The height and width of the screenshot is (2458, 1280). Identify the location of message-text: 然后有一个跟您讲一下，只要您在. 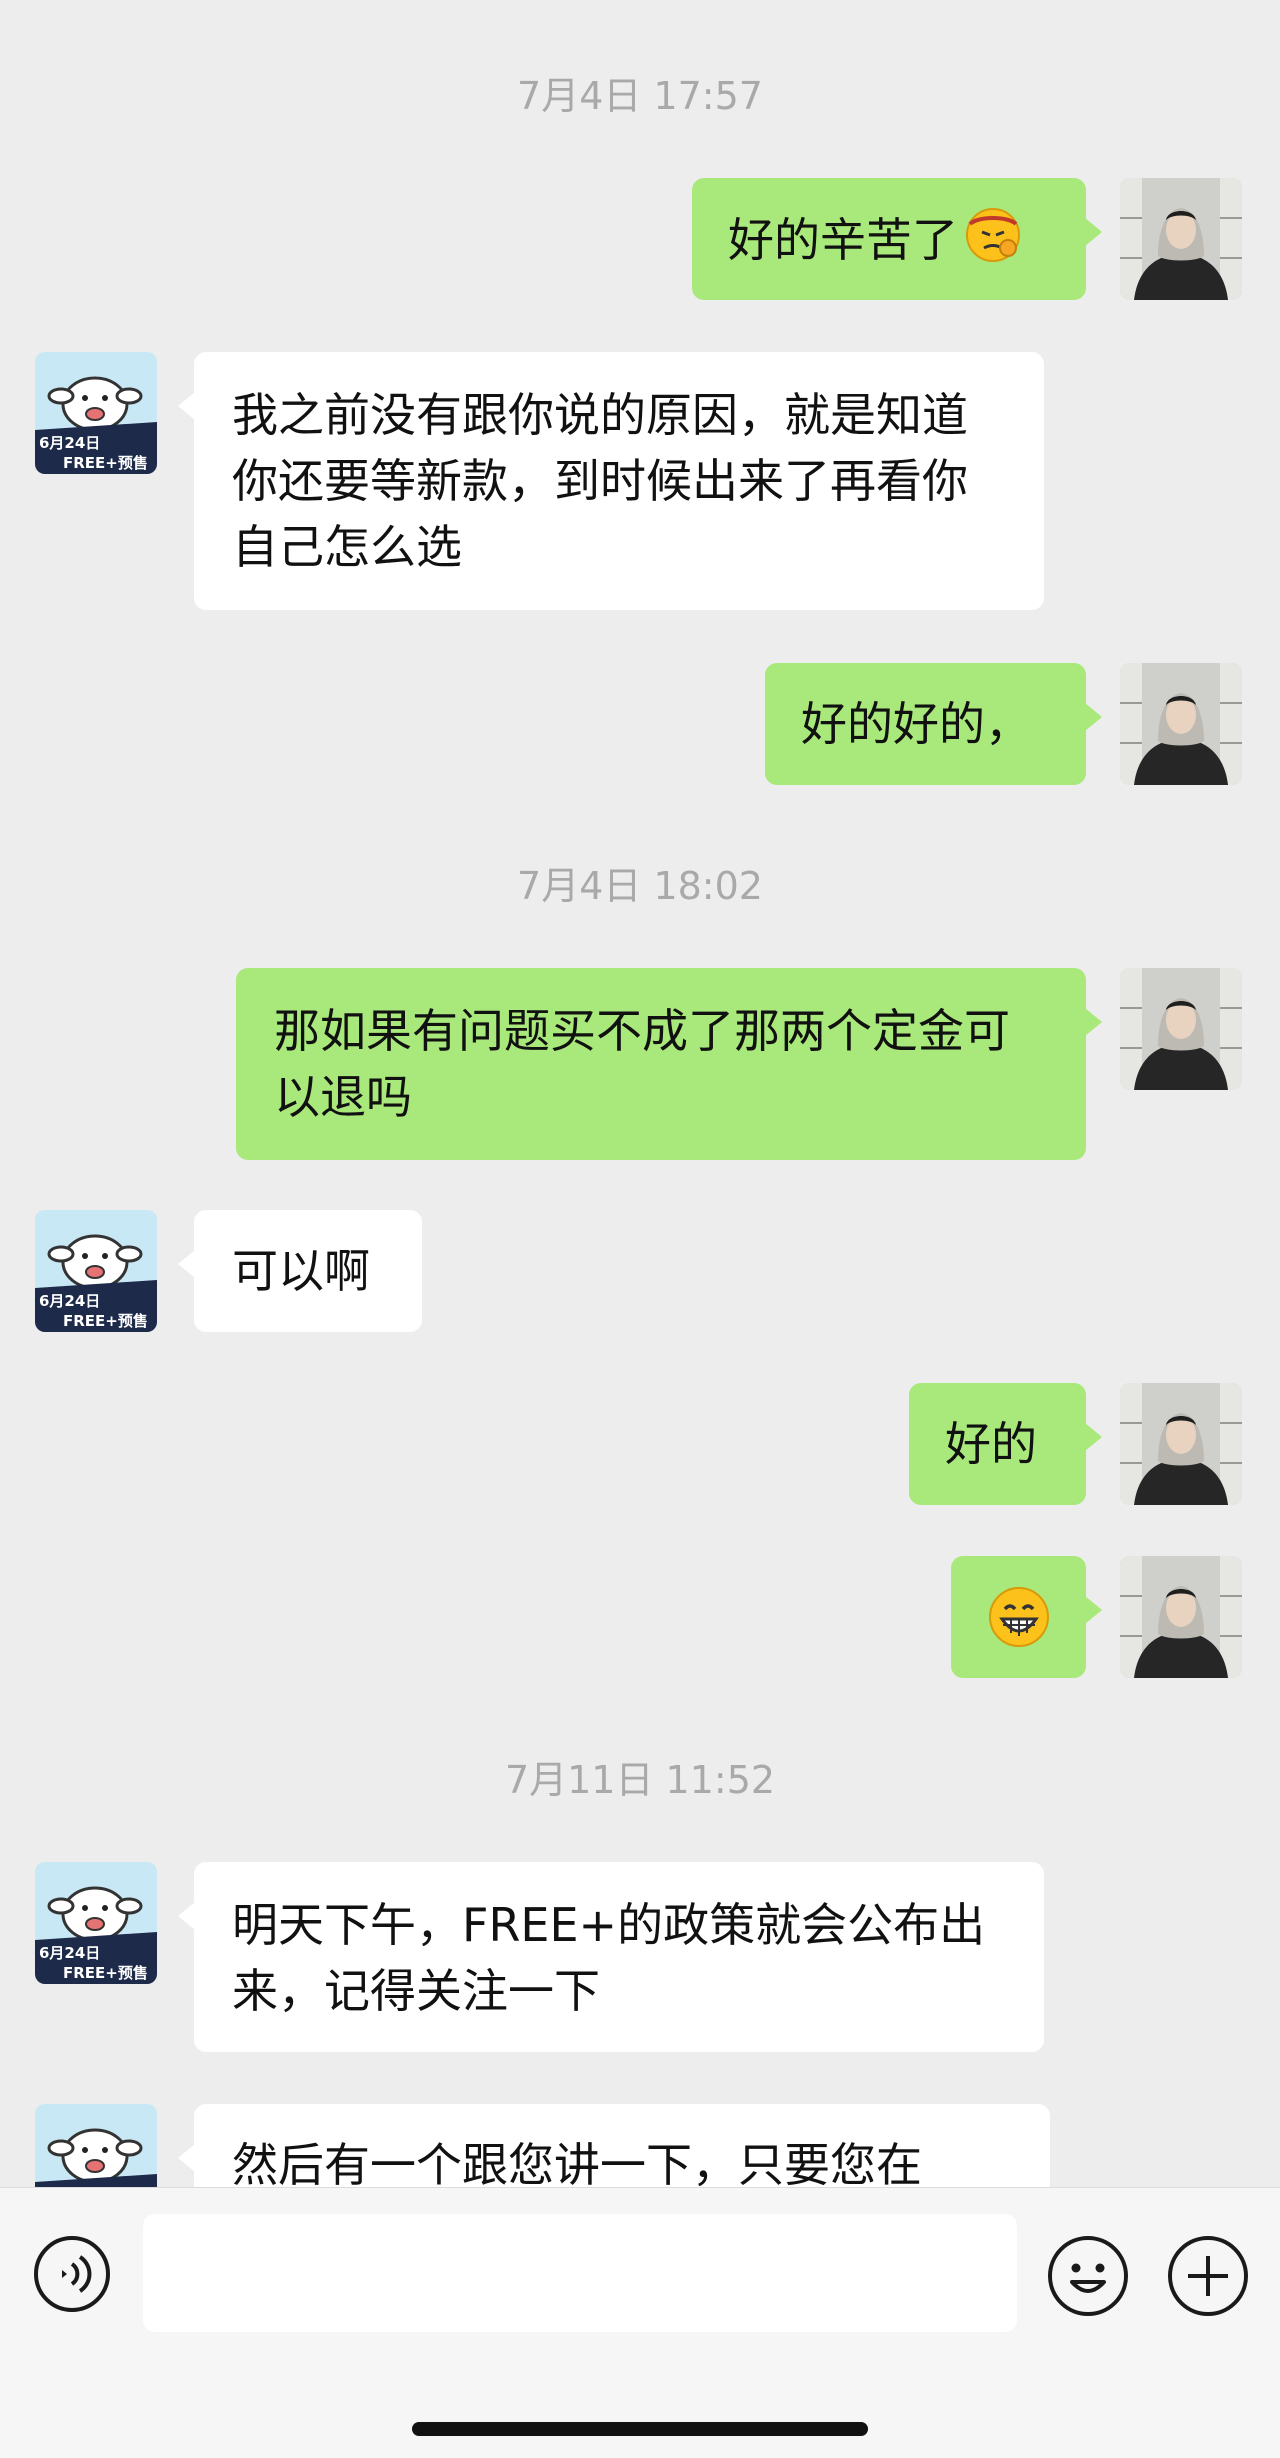
(577, 2162).